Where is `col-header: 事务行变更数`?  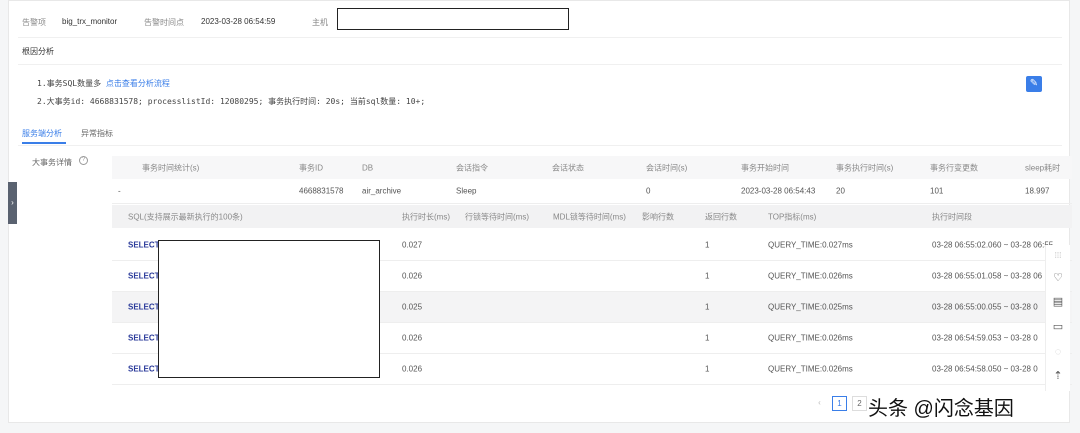 col-header: 事务行变更数 is located at coordinates (954, 167).